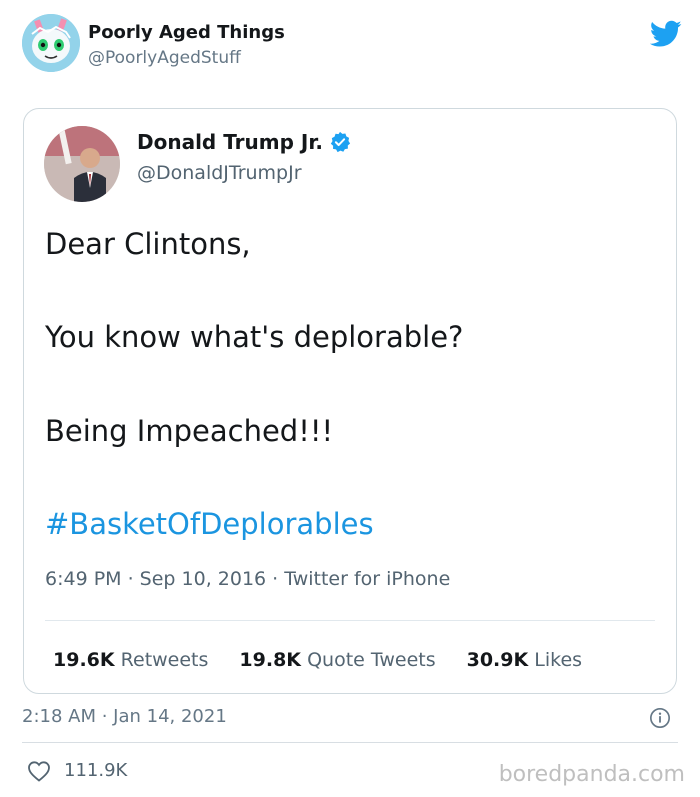  I want to click on stat-likes: 30.9K Likes, so click(524, 660).